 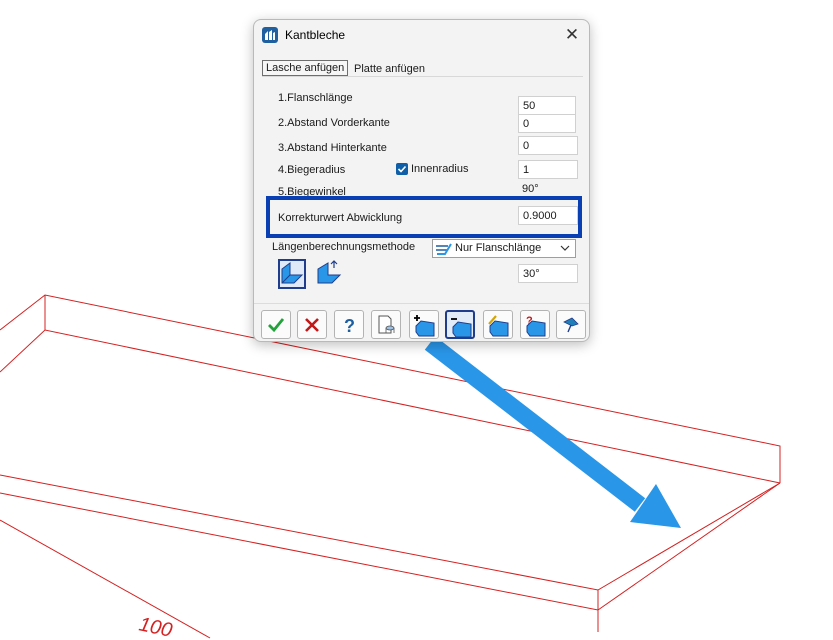 I want to click on laengenberechnung-value: Nur Flanschlänge, so click(x=498, y=248).